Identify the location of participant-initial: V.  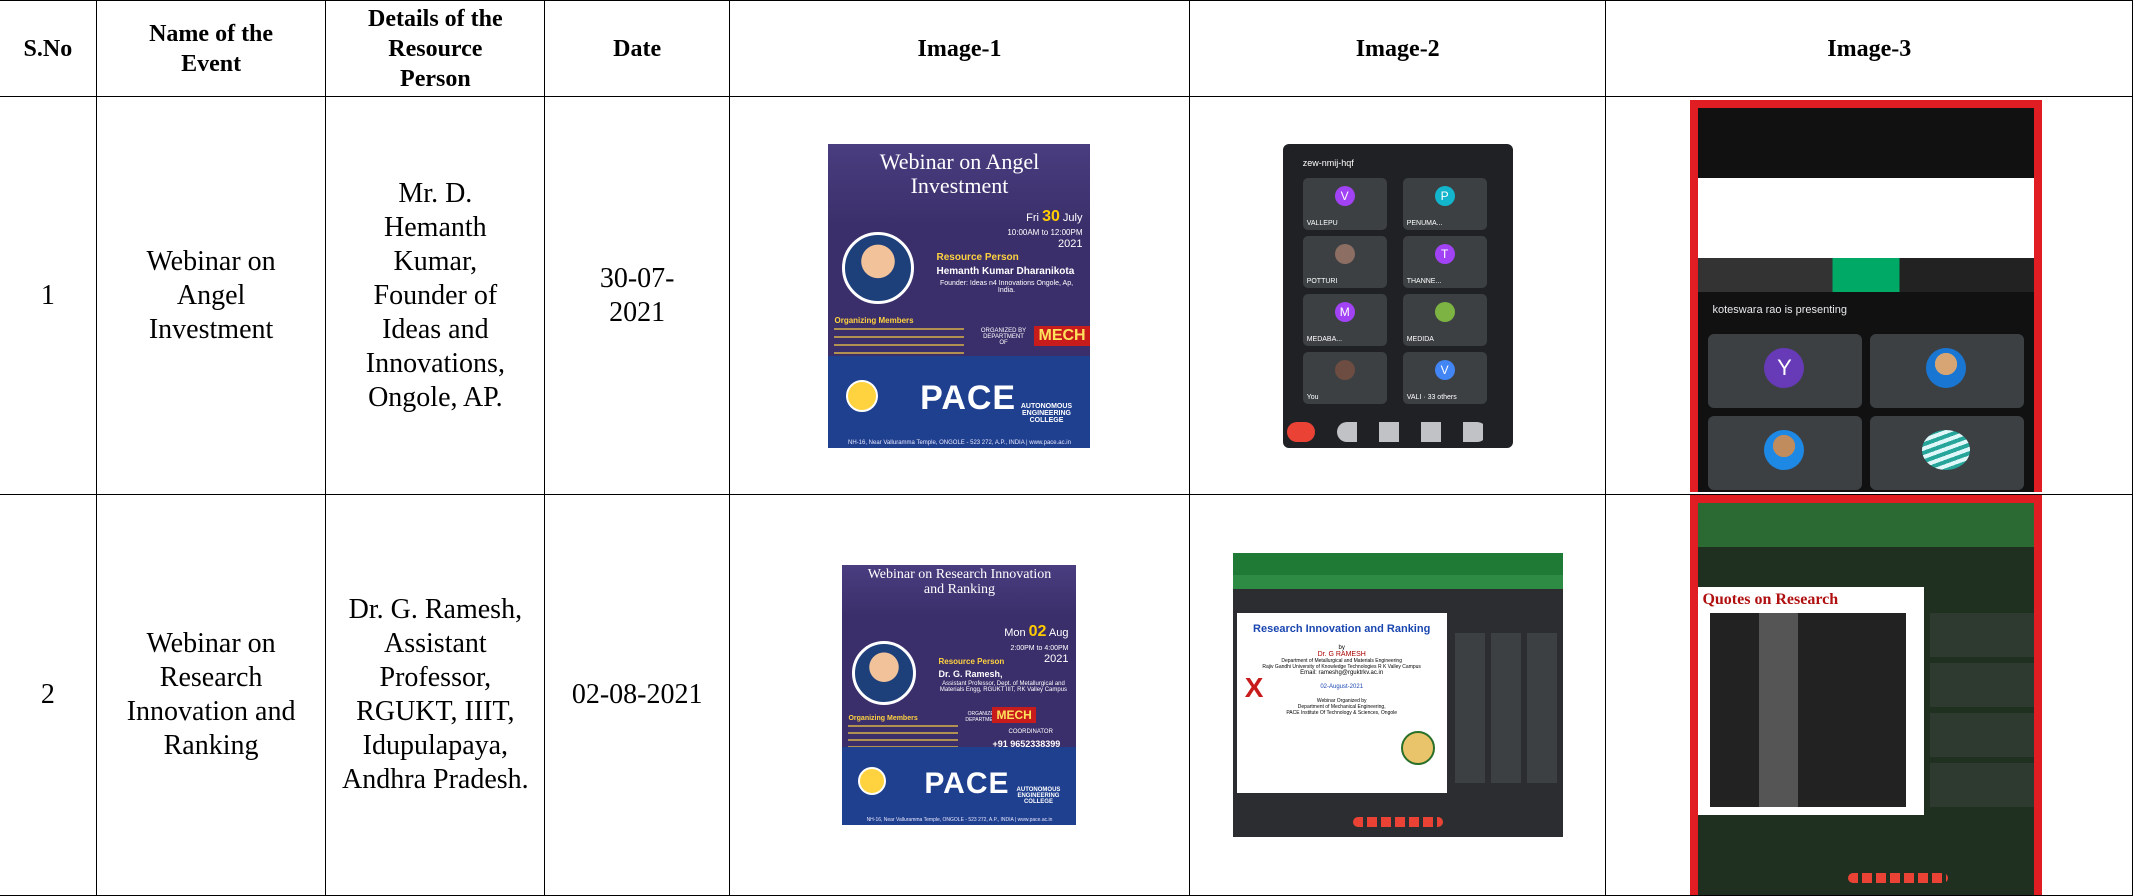
(1344, 195).